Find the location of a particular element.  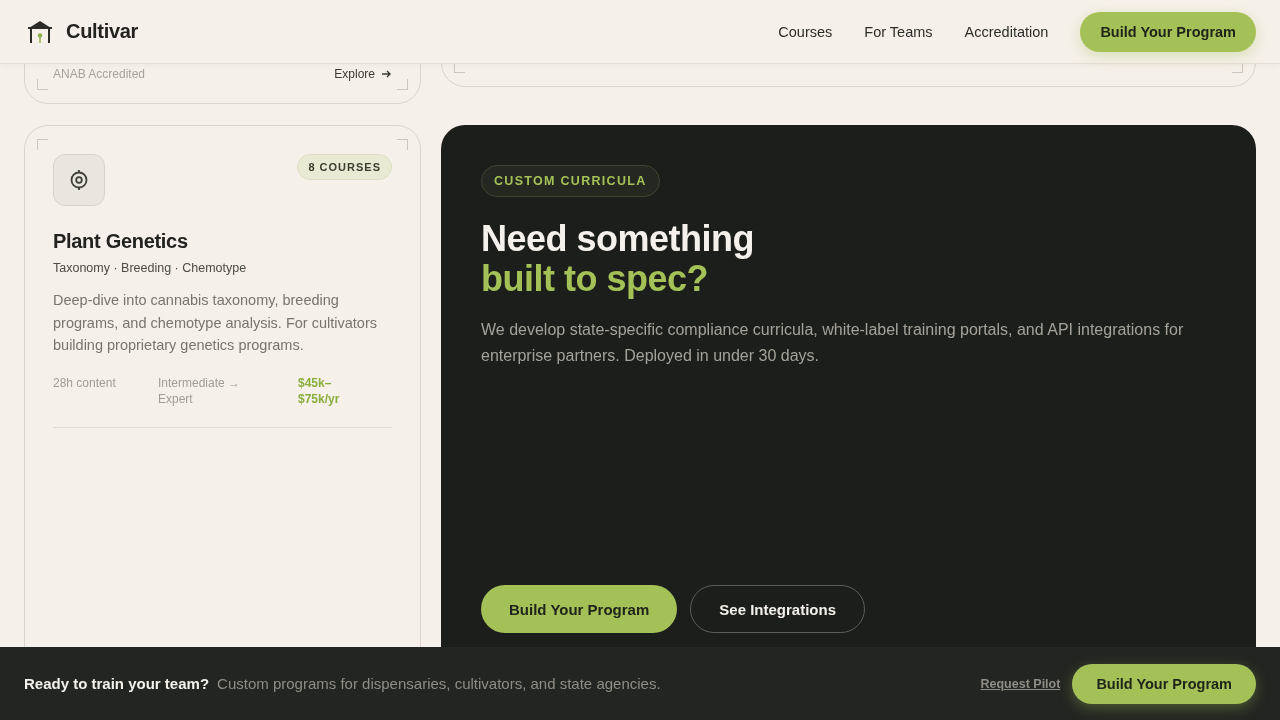

arrow-right-icon is located at coordinates (386, 74).